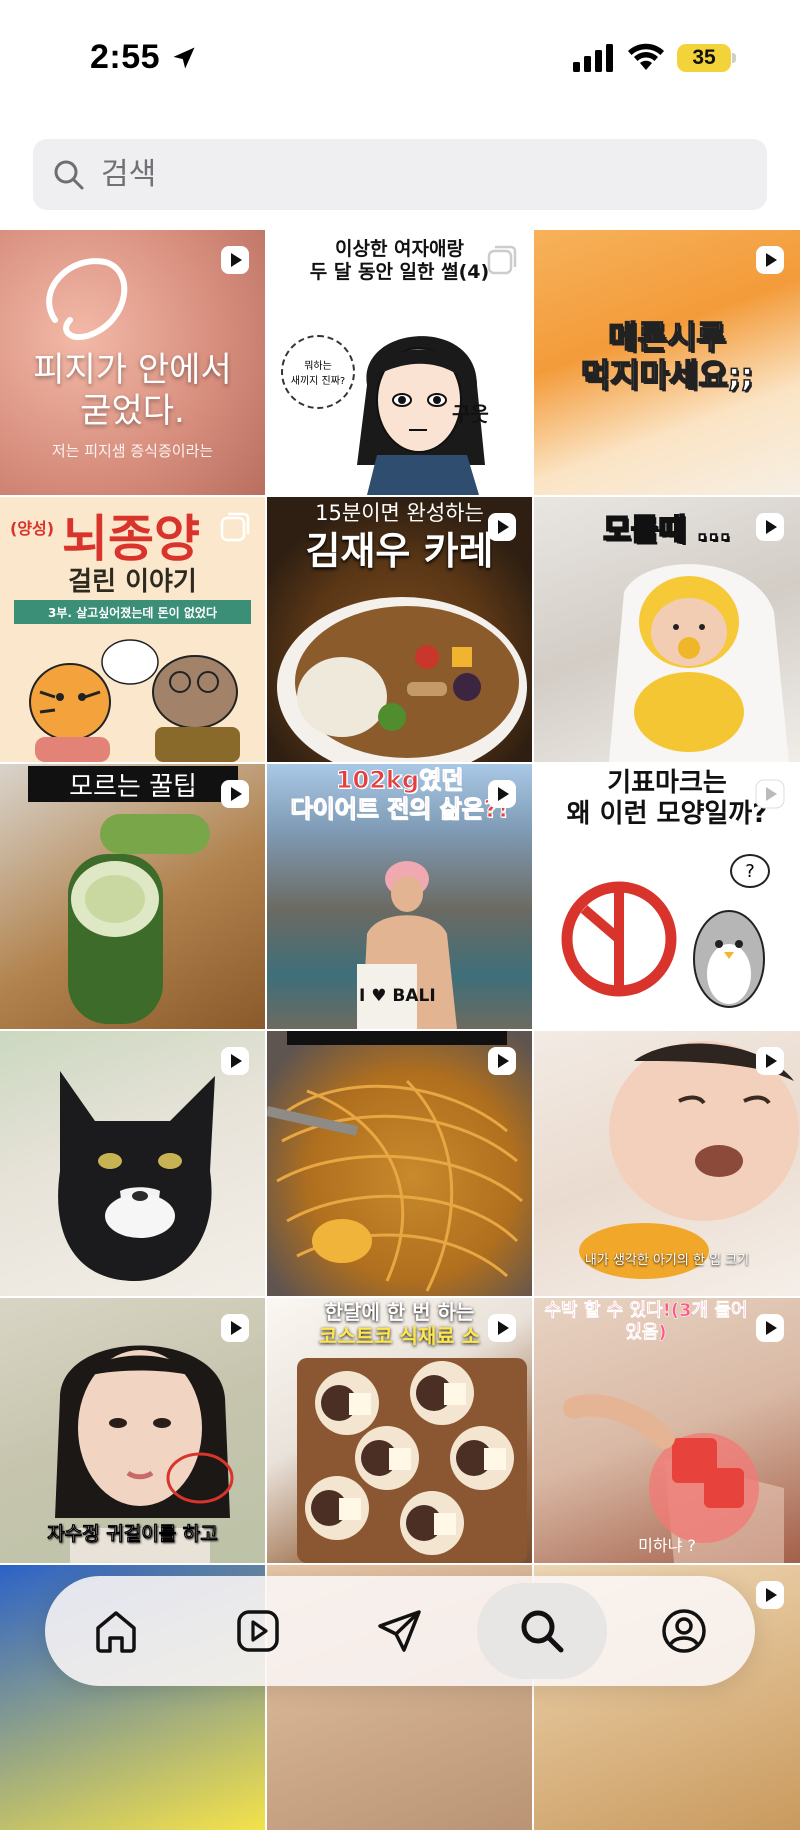  What do you see at coordinates (470, 414) in the screenshot?
I see `sound-effect-text: 구웃` at bounding box center [470, 414].